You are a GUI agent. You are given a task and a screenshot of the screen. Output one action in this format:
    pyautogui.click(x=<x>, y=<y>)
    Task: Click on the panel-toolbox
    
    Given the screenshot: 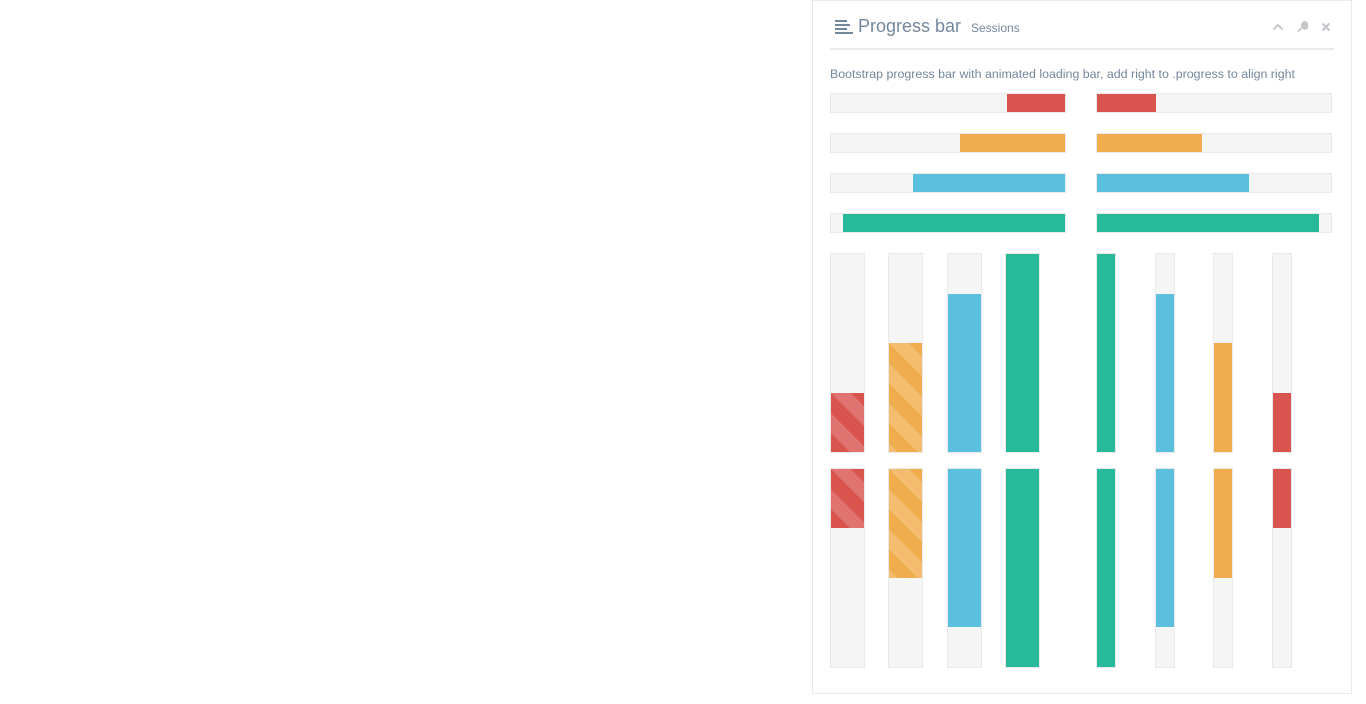 What is the action you would take?
    pyautogui.click(x=1302, y=27)
    